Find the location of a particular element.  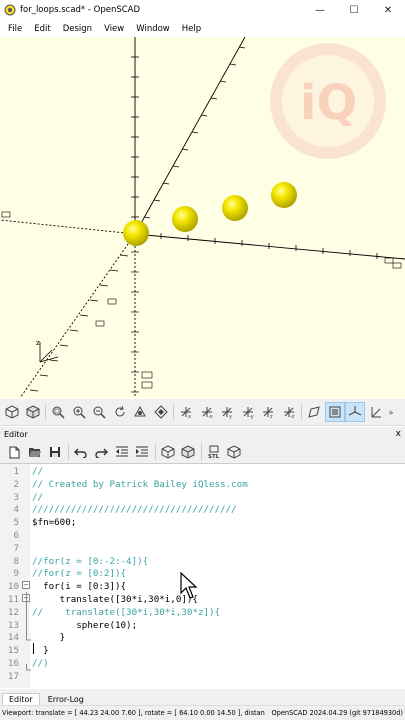

close-button: ✕ is located at coordinates (388, 10).